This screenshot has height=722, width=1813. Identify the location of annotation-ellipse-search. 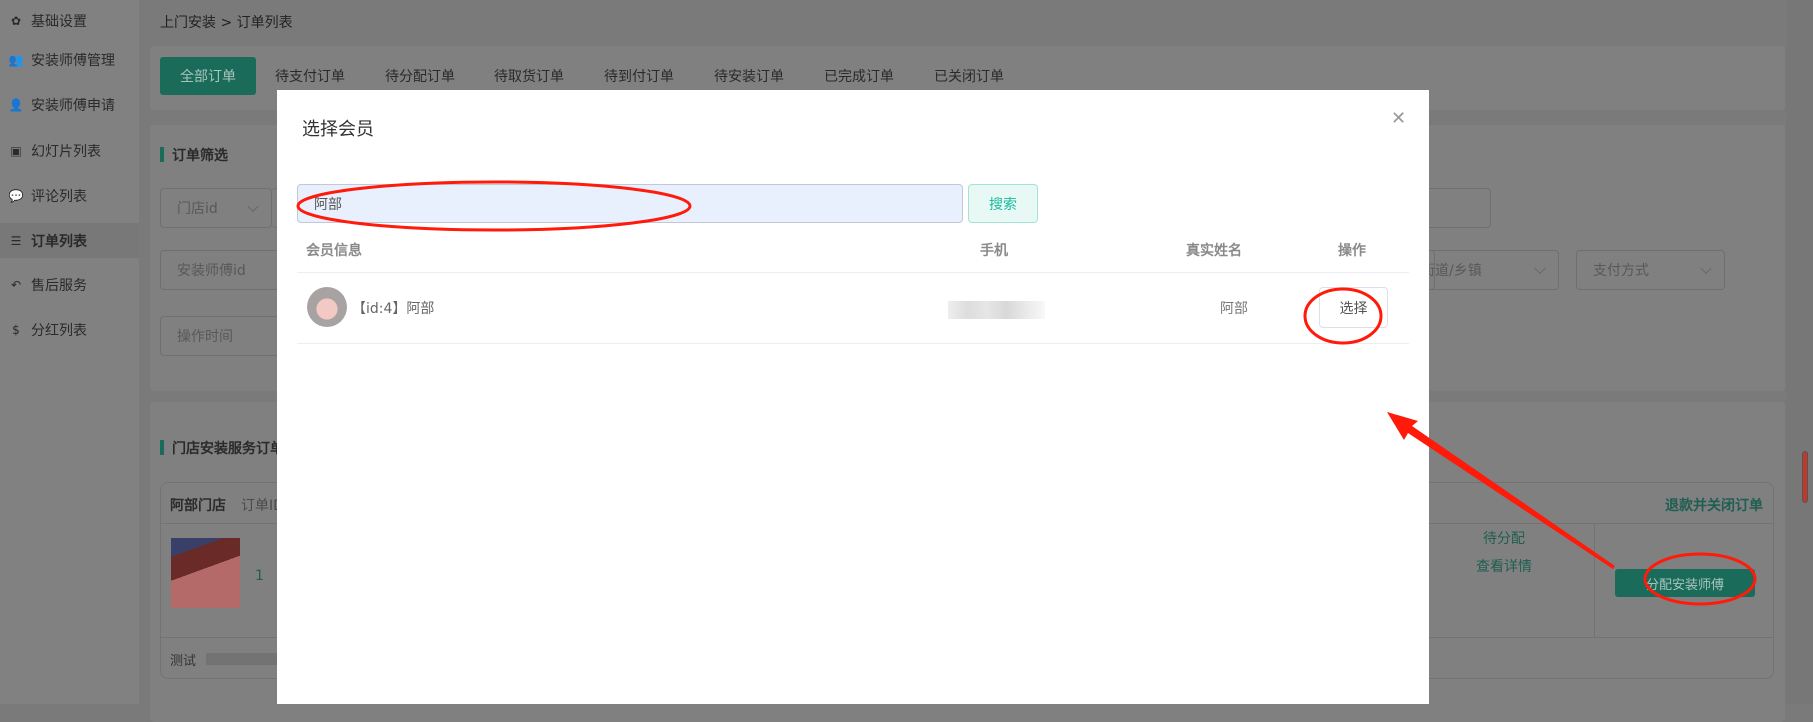
(494, 206).